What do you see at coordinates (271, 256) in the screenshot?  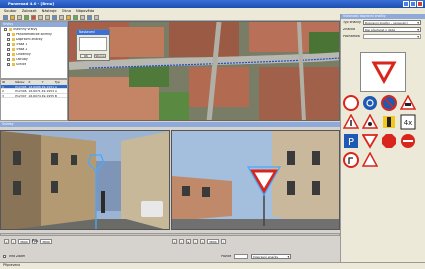 I see `layer-select: Dopravní značky` at bounding box center [271, 256].